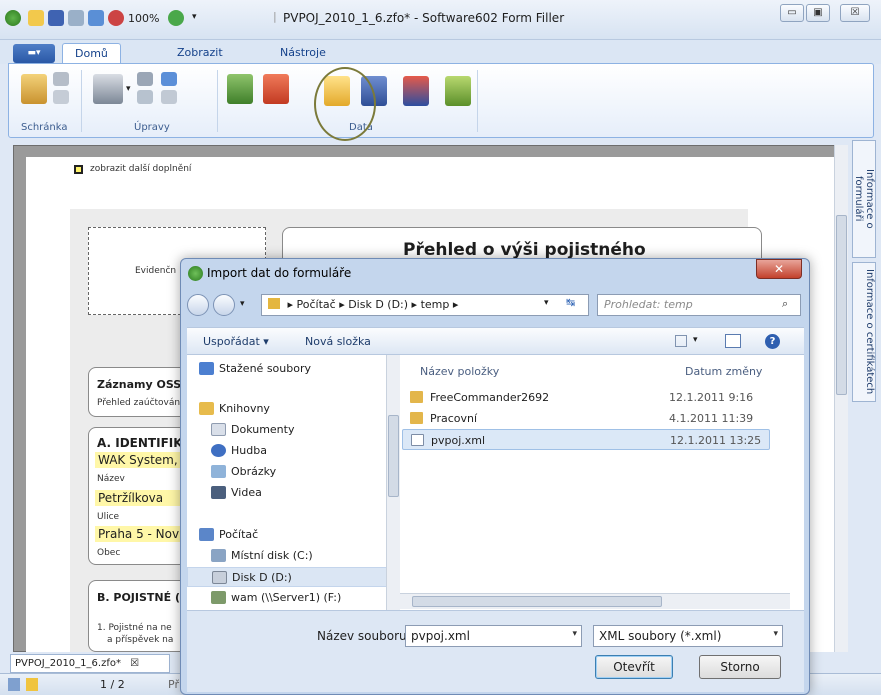 The height and width of the screenshot is (695, 881). I want to click on organize-button: Uspořádat ▾, so click(236, 341).